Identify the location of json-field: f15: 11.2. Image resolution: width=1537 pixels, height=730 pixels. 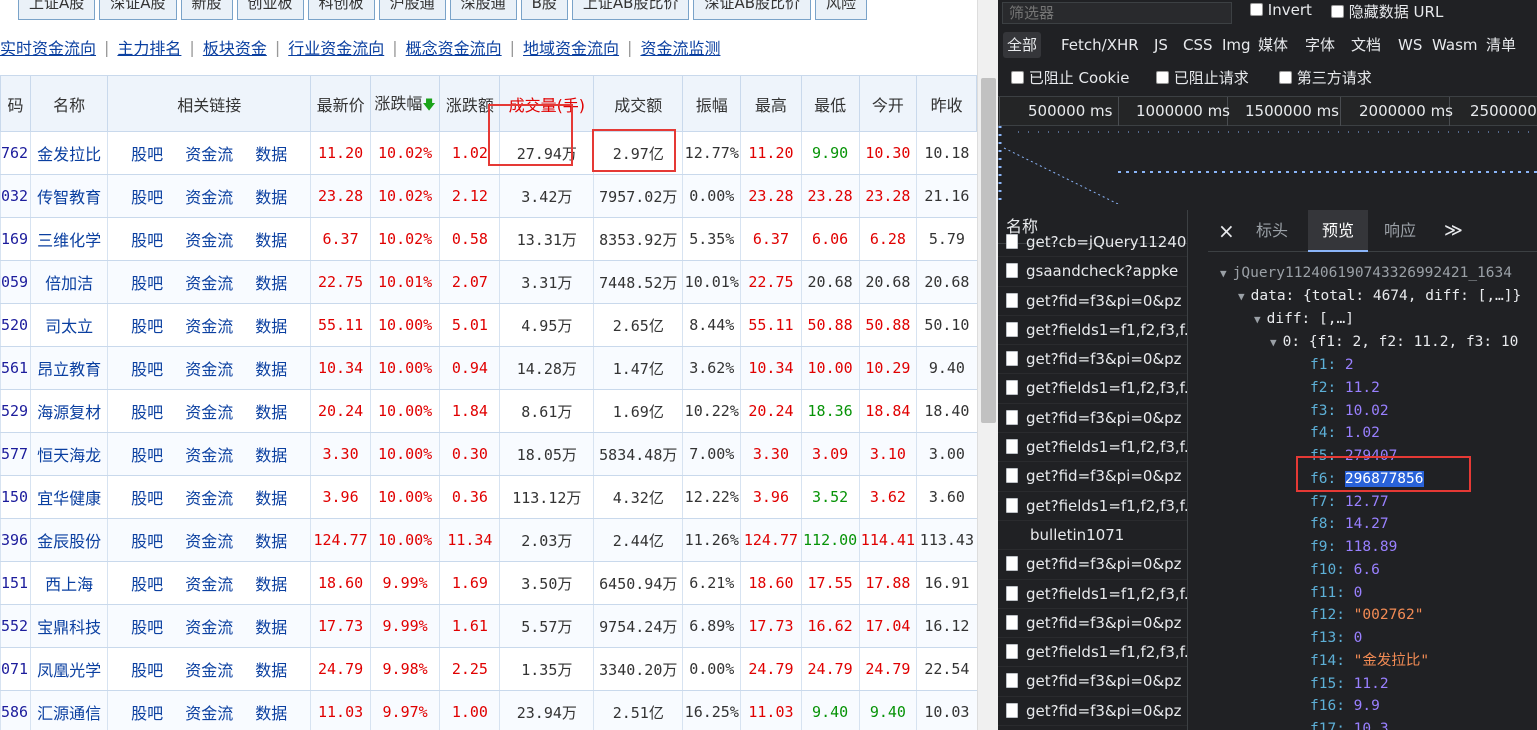
(1349, 684).